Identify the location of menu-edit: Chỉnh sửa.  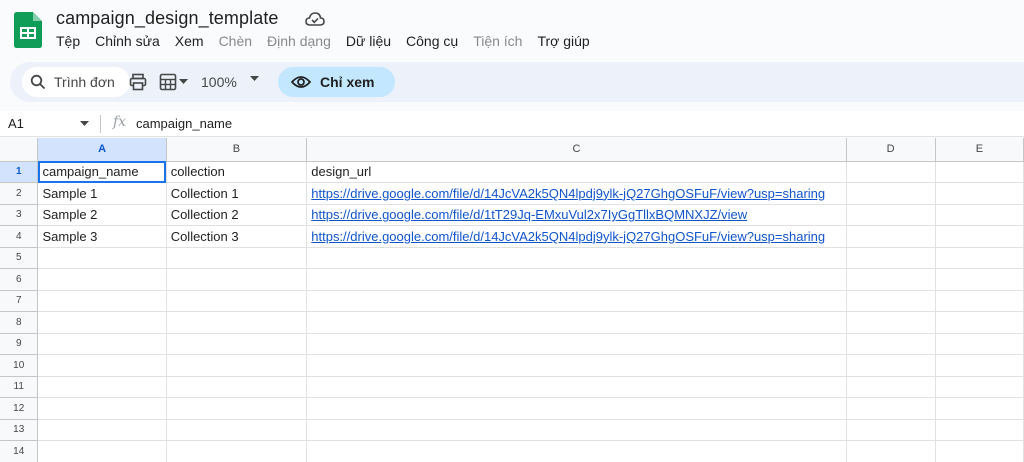
(131, 41).